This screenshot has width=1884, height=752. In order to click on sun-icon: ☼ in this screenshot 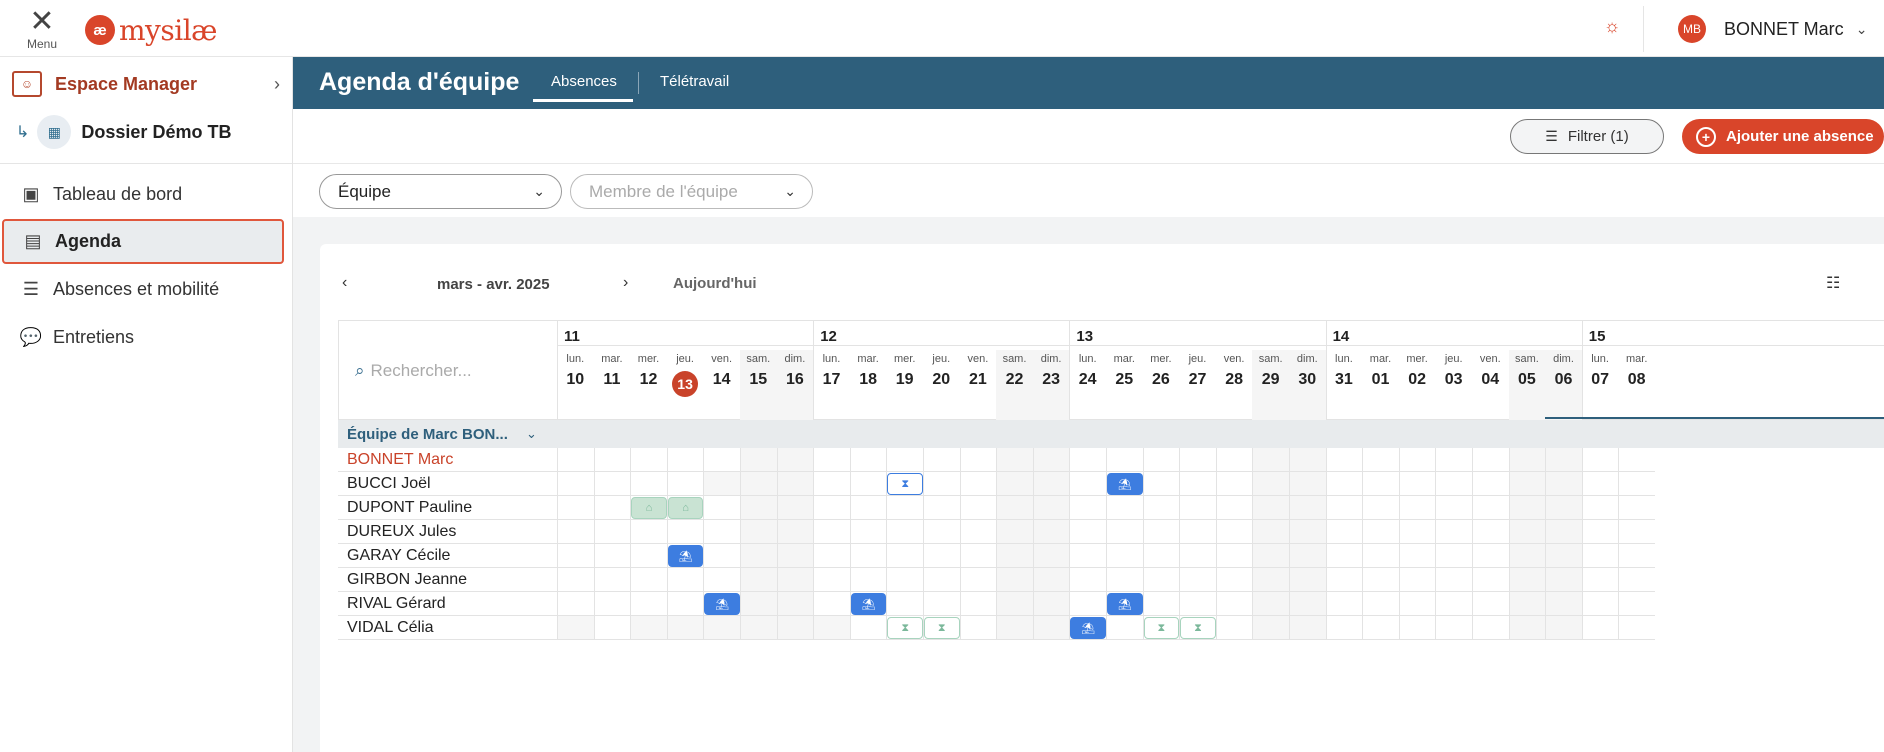, I will do `click(1612, 28)`.